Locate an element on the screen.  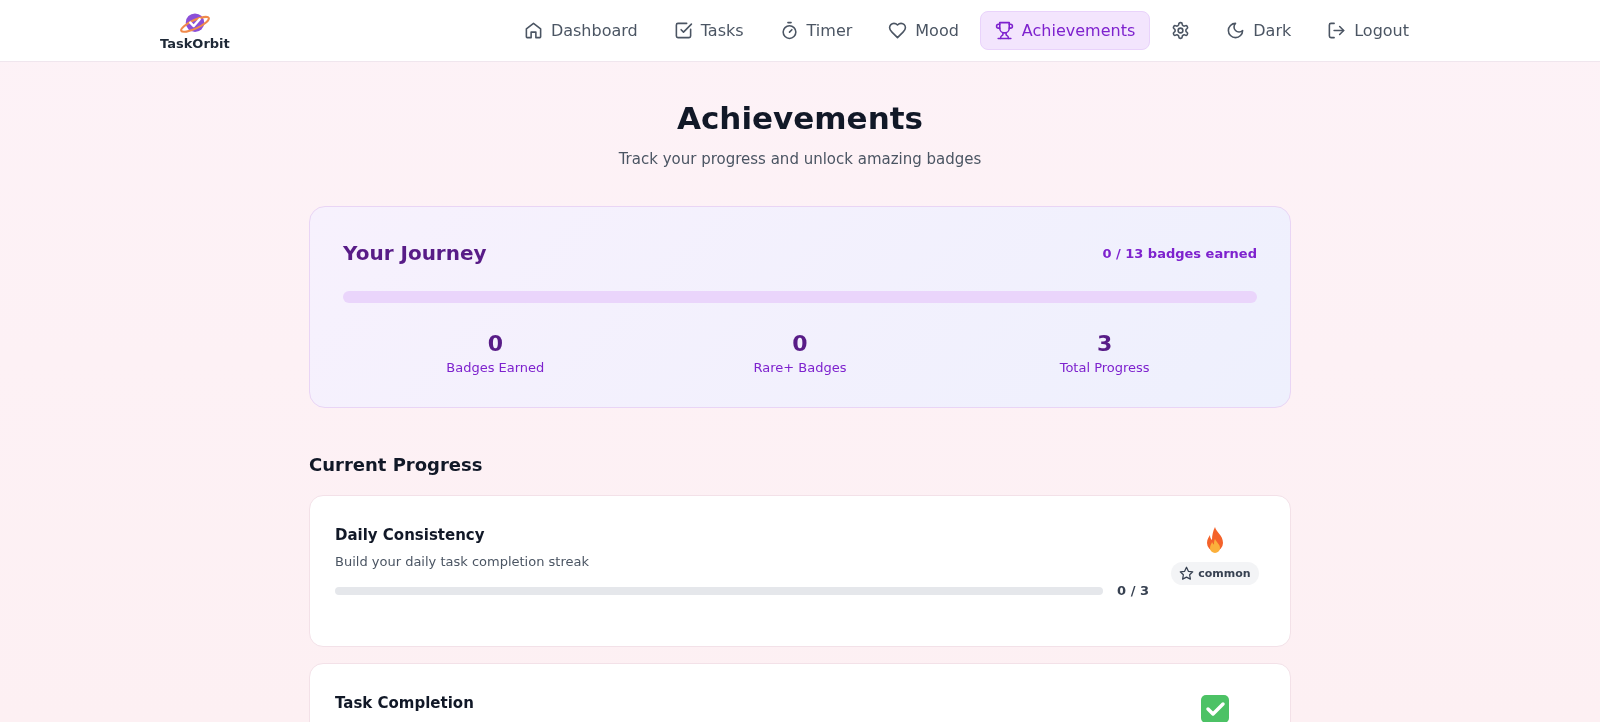
stopwatch-icon is located at coordinates (789, 30).